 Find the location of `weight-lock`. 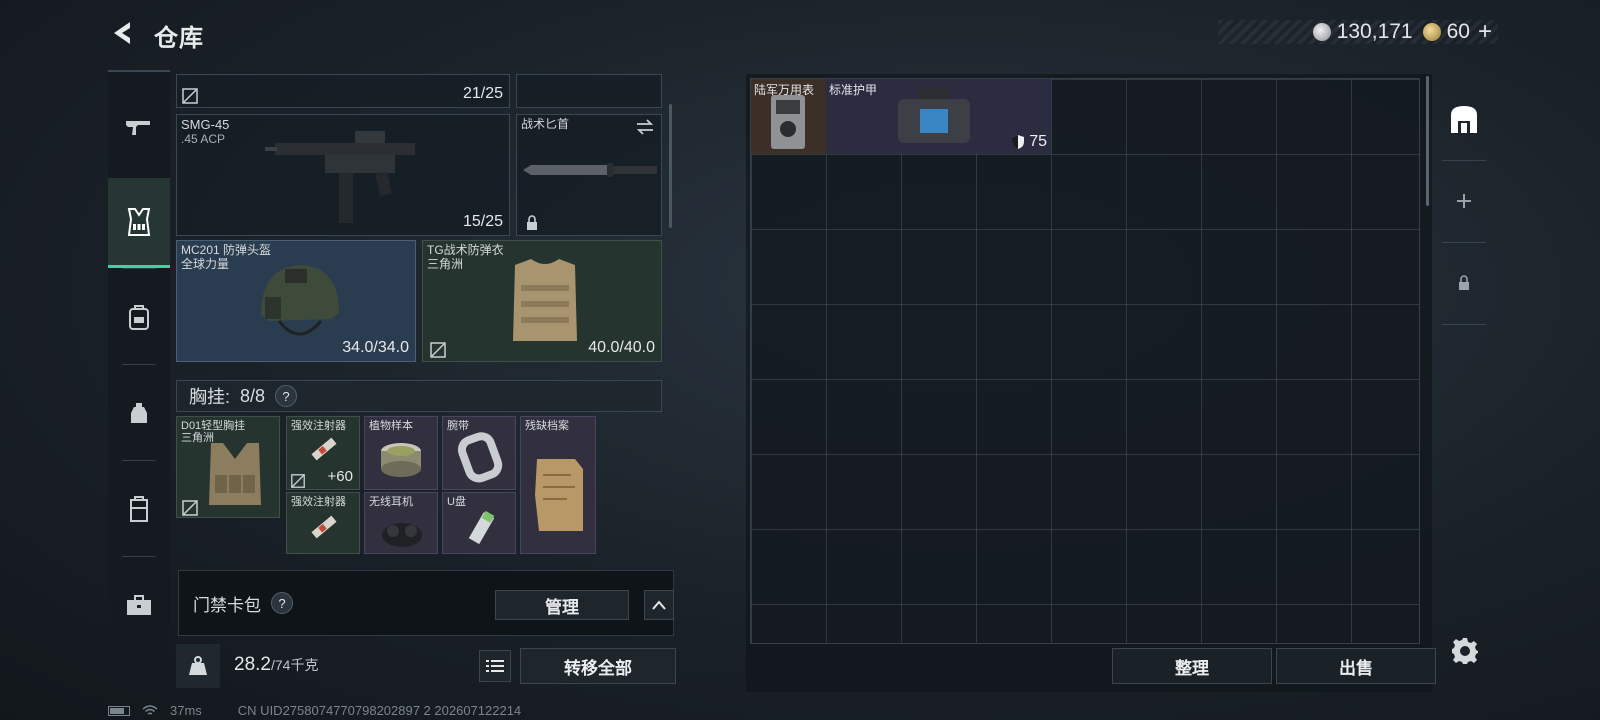

weight-lock is located at coordinates (198, 666).